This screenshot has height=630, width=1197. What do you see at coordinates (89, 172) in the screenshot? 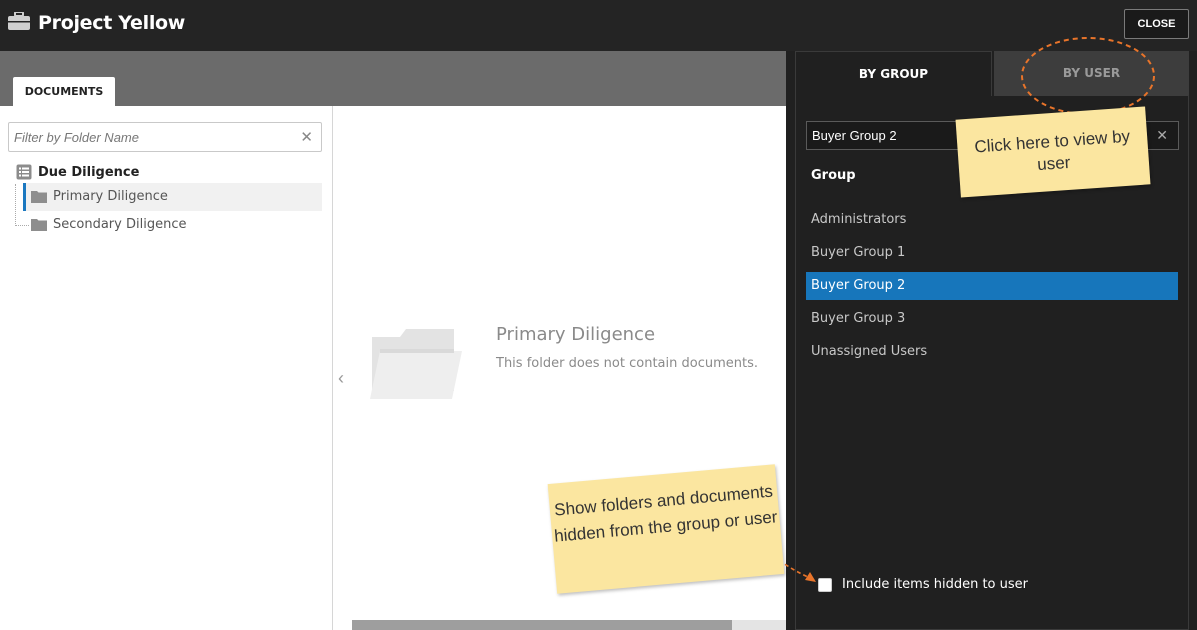
I see `tree-root-label: Due Diligence` at bounding box center [89, 172].